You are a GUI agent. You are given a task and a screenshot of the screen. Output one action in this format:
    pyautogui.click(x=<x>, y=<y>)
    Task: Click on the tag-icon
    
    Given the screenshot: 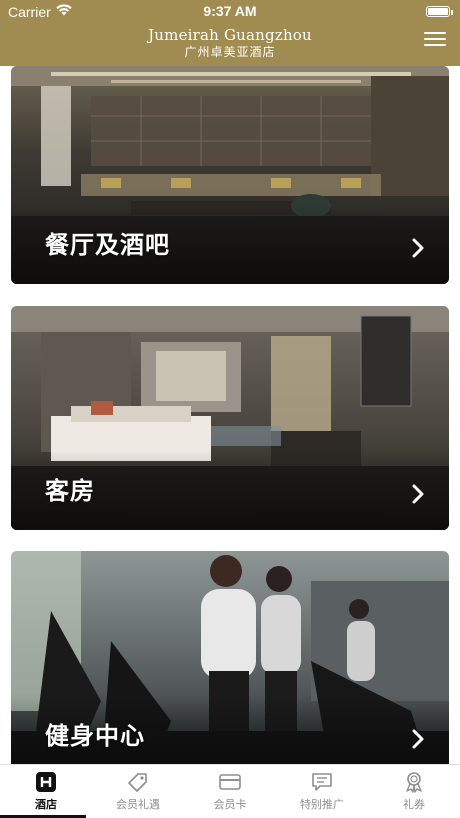 What is the action you would take?
    pyautogui.click(x=137, y=782)
    